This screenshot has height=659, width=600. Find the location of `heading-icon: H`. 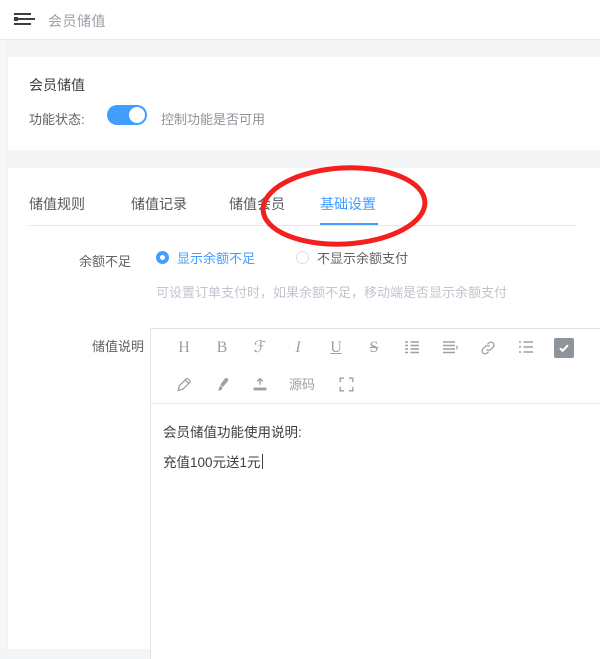

heading-icon: H is located at coordinates (184, 348).